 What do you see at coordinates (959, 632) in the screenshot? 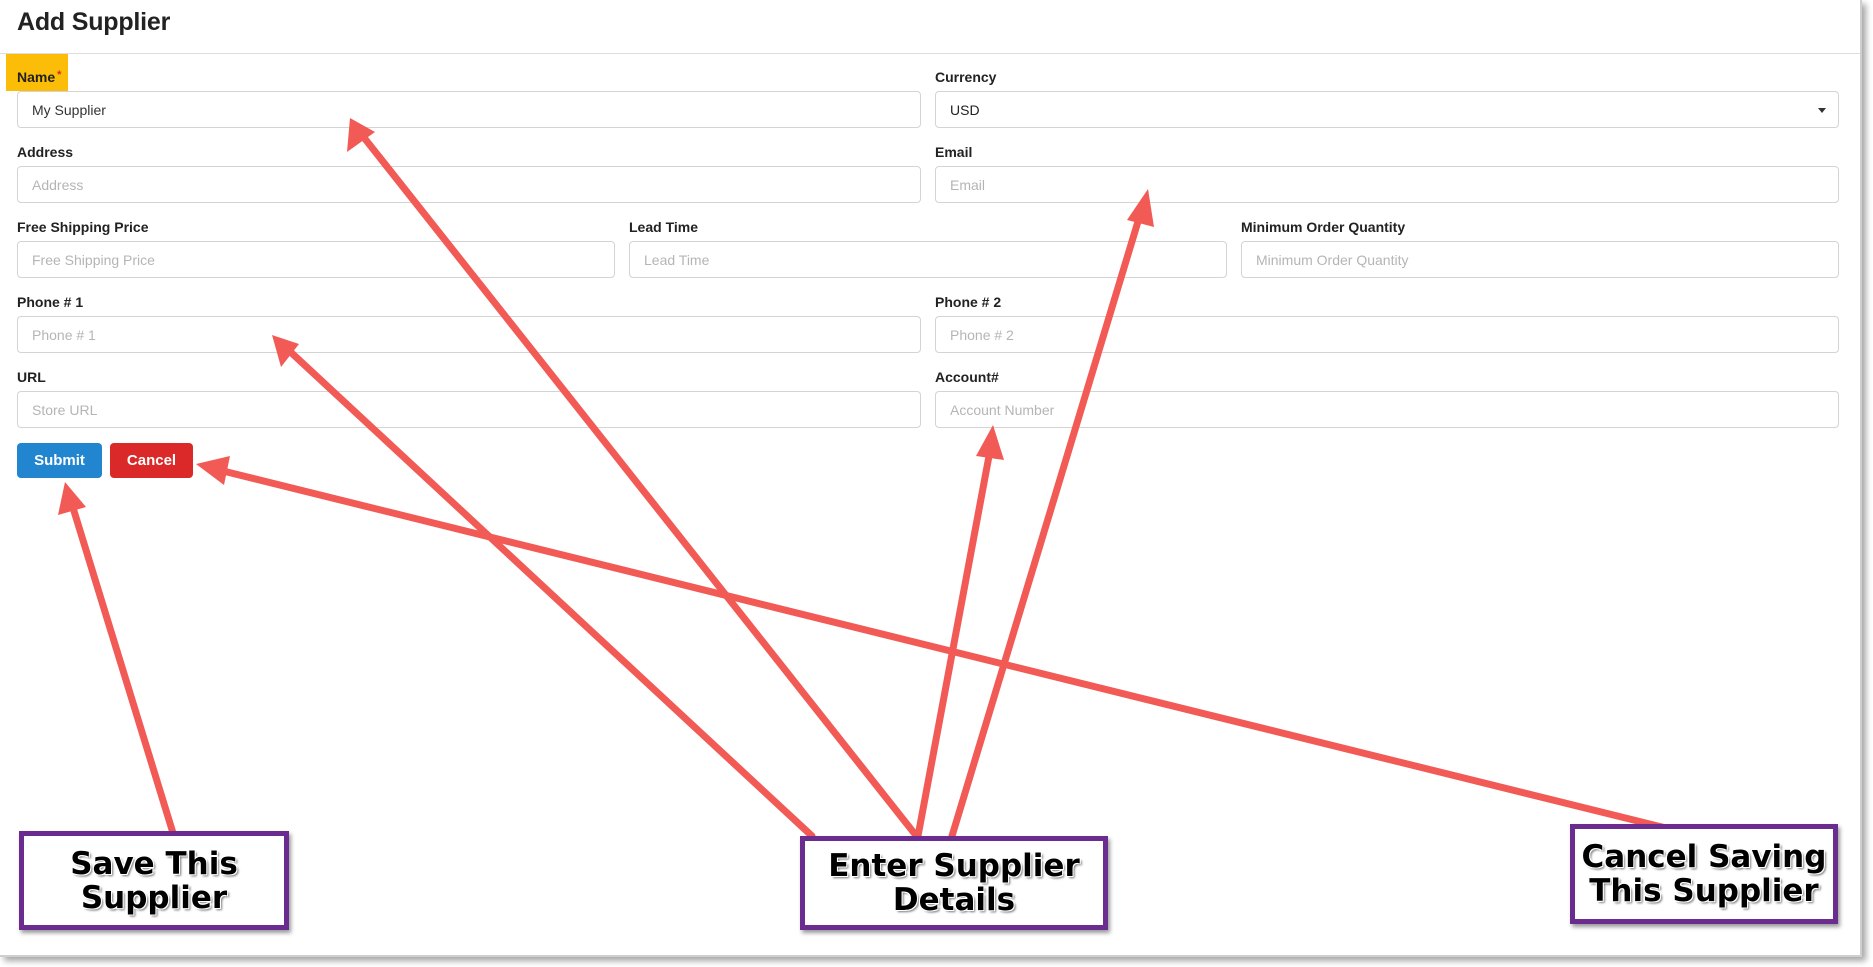
I see `arrow-enter-to-account` at bounding box center [959, 632].